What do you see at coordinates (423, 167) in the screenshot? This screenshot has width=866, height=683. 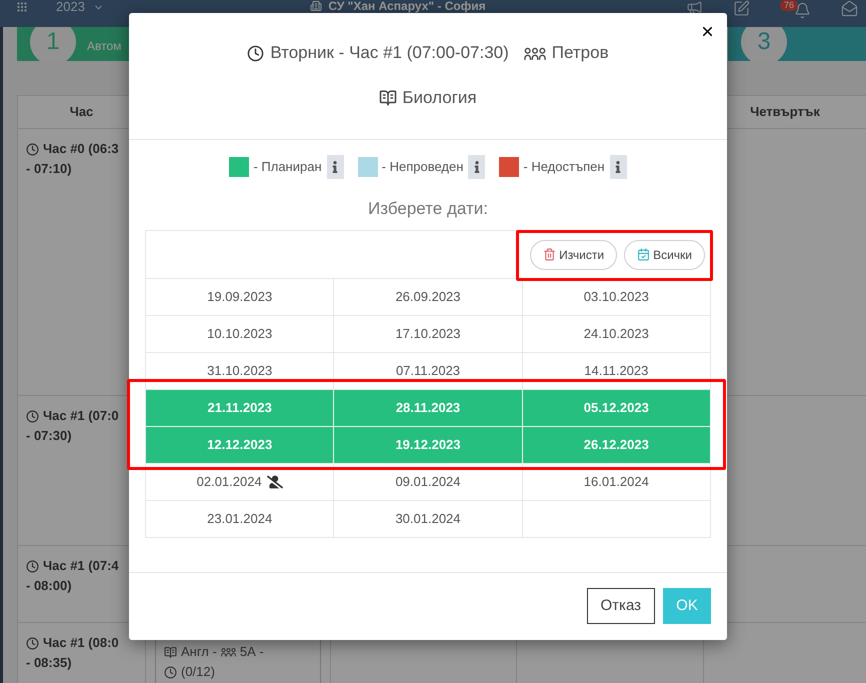 I see `legend-label: - Непроведен` at bounding box center [423, 167].